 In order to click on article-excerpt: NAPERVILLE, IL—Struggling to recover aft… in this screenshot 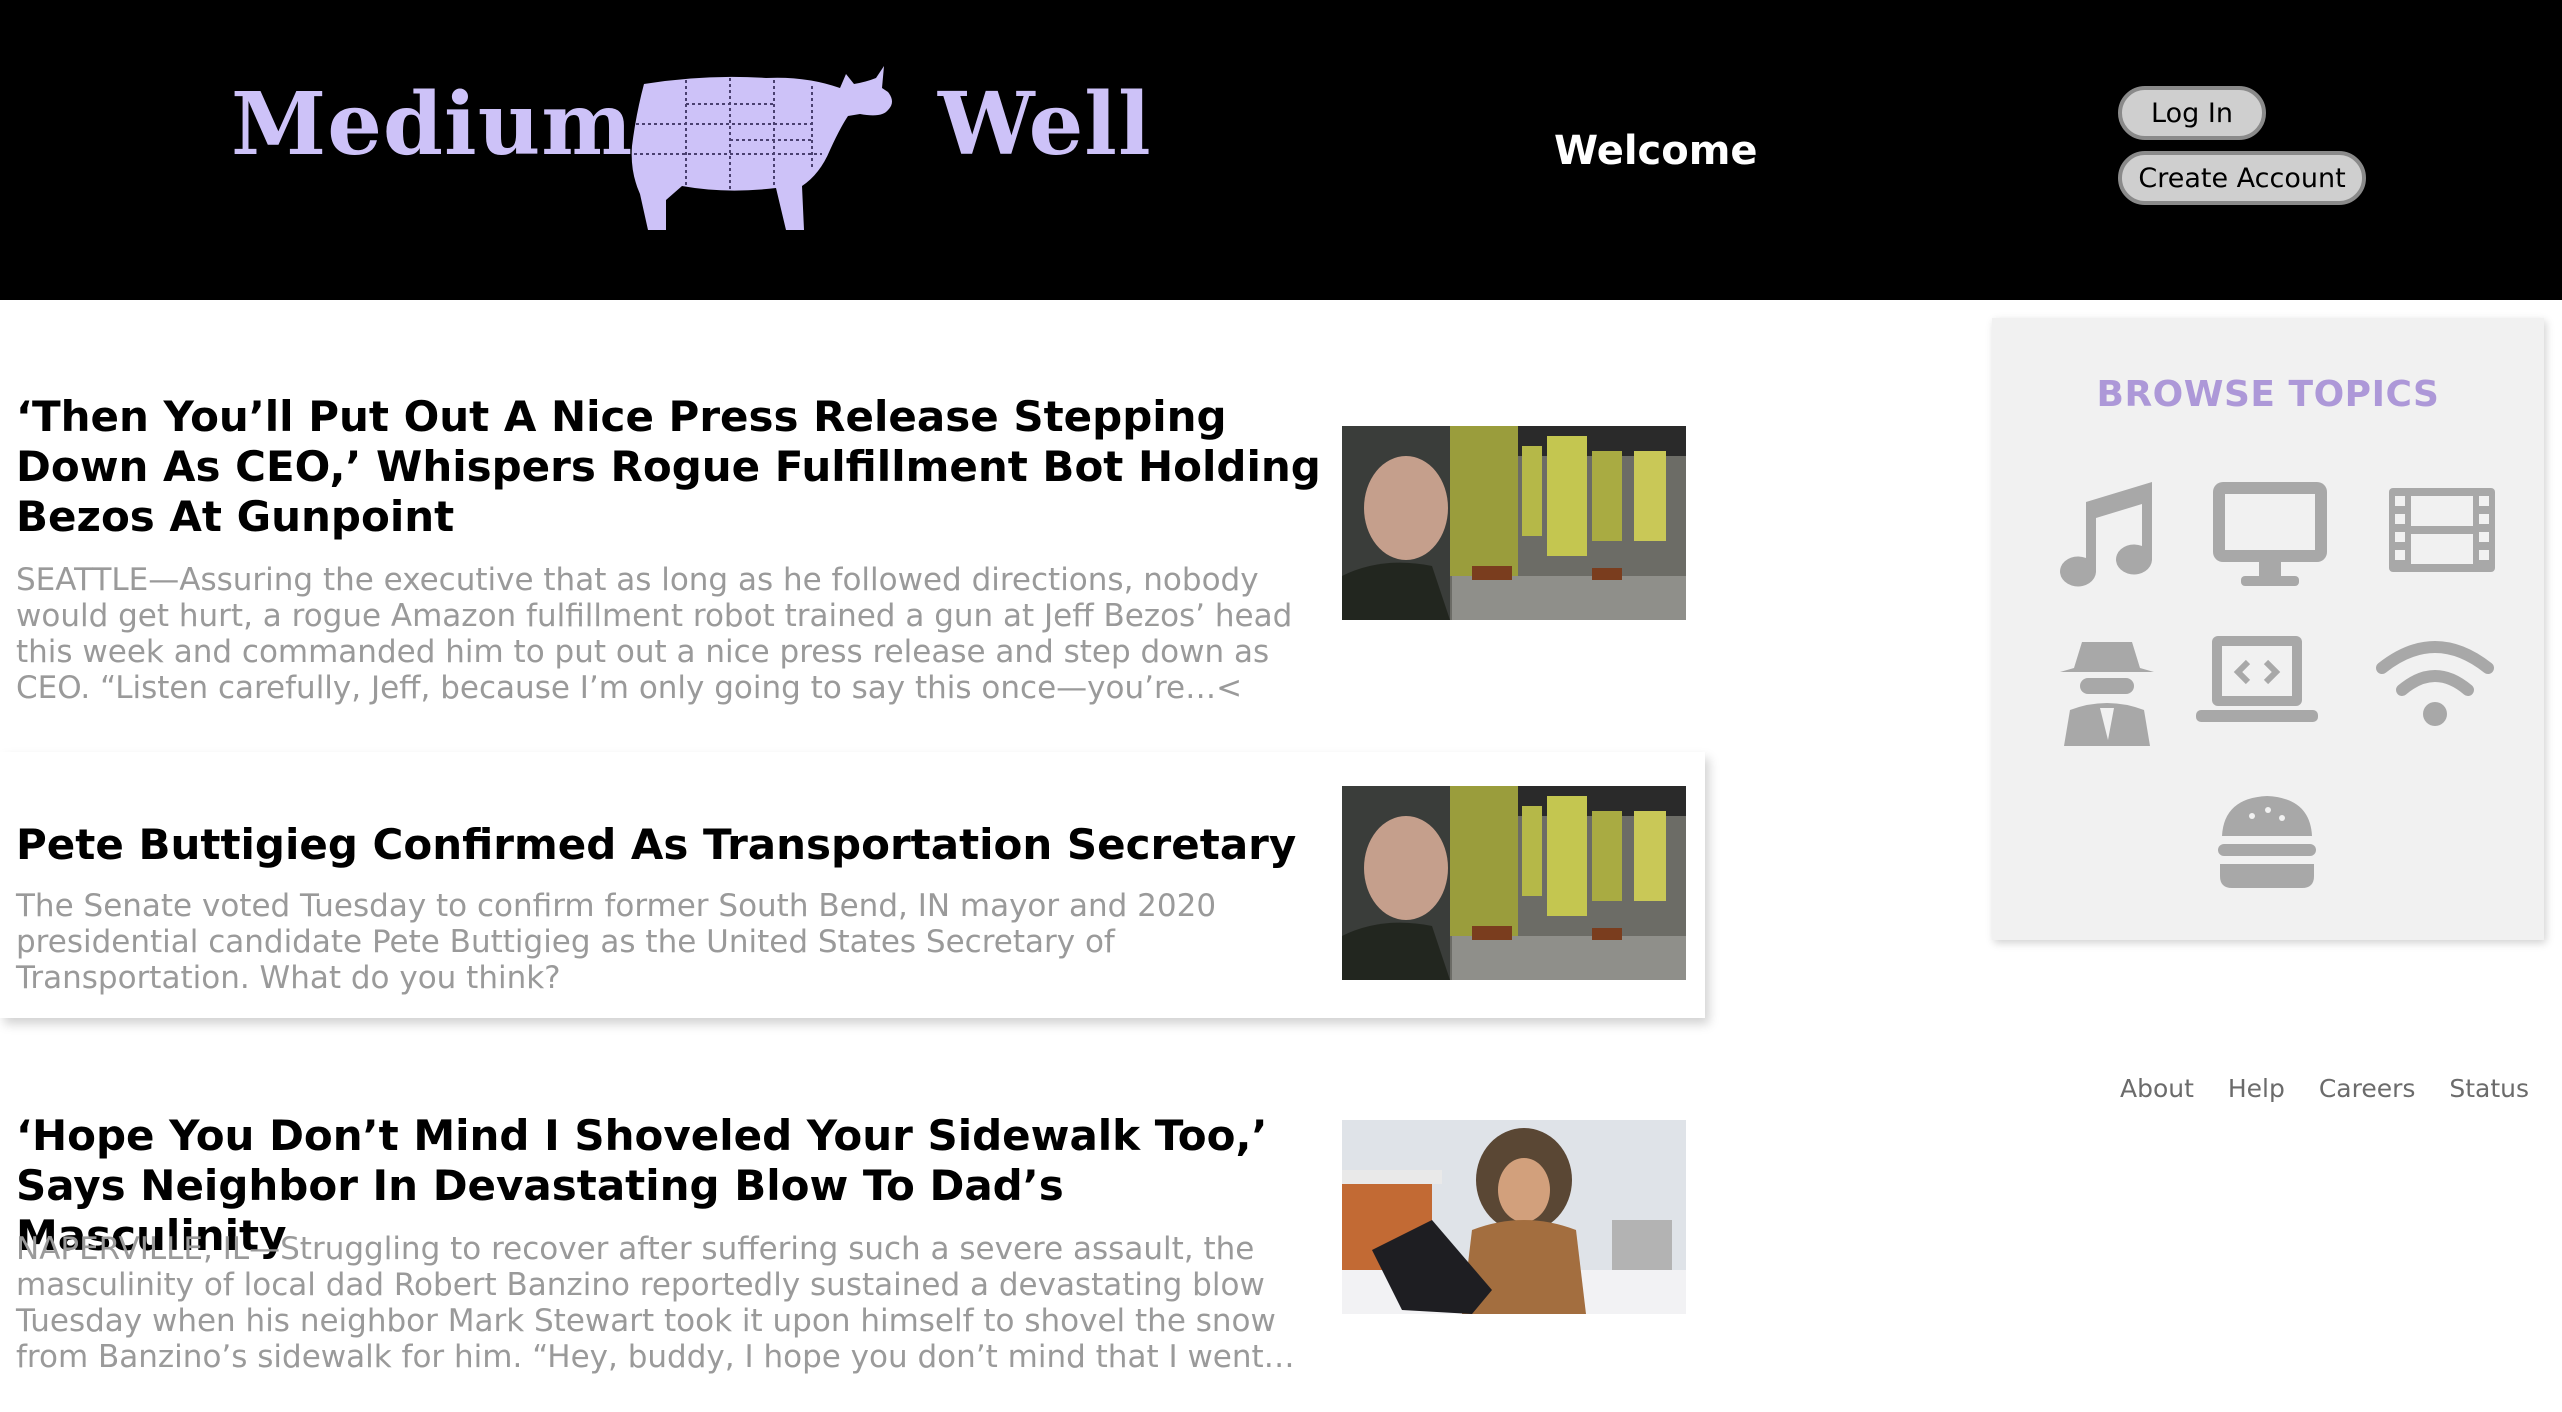, I will do `click(655, 1303)`.